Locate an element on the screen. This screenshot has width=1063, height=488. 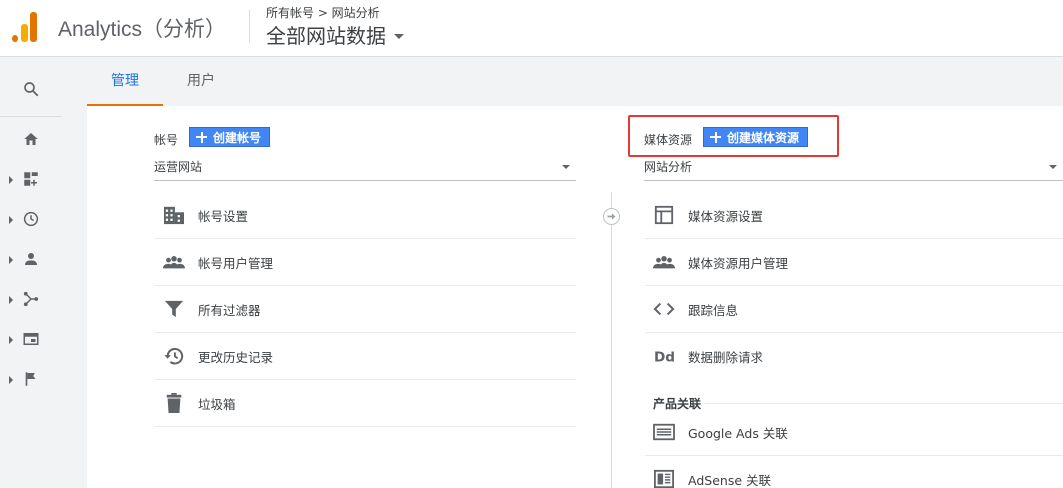
account-selector-value: 运营网站 is located at coordinates (178, 167).